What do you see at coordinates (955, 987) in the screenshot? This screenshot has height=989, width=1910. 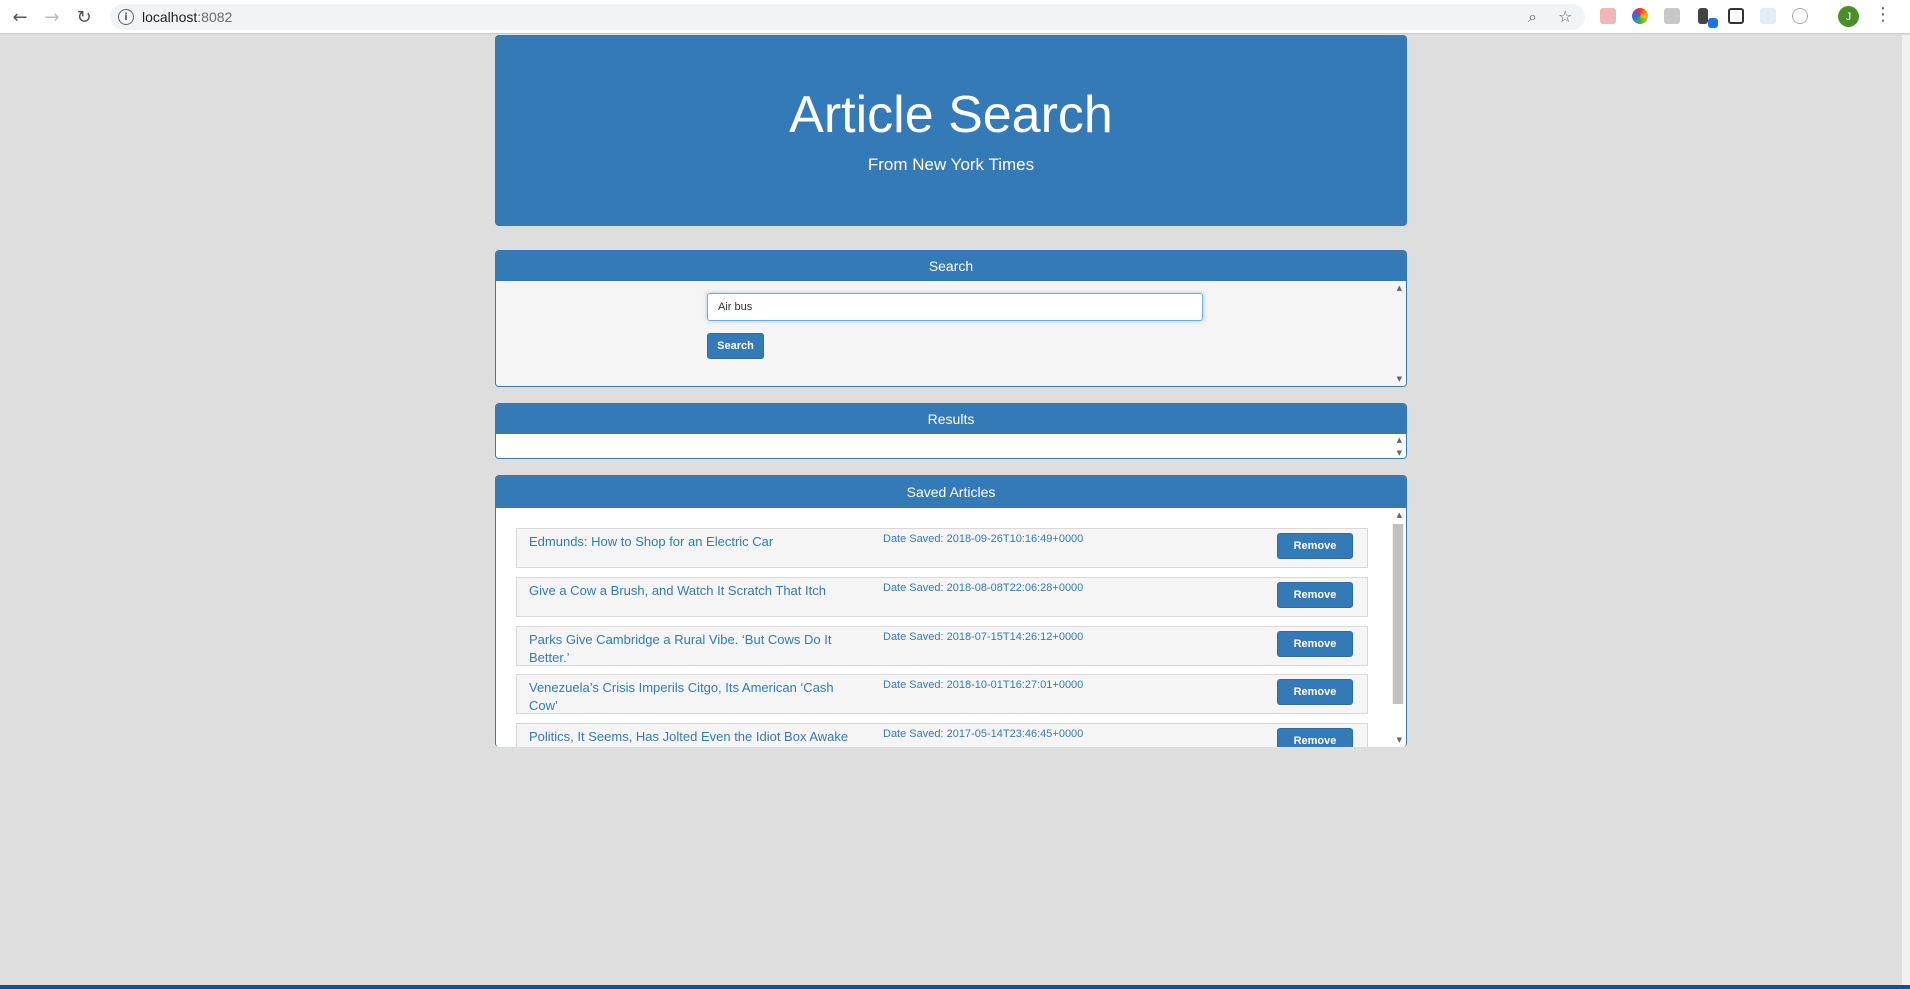 I see `taskbar-edge` at bounding box center [955, 987].